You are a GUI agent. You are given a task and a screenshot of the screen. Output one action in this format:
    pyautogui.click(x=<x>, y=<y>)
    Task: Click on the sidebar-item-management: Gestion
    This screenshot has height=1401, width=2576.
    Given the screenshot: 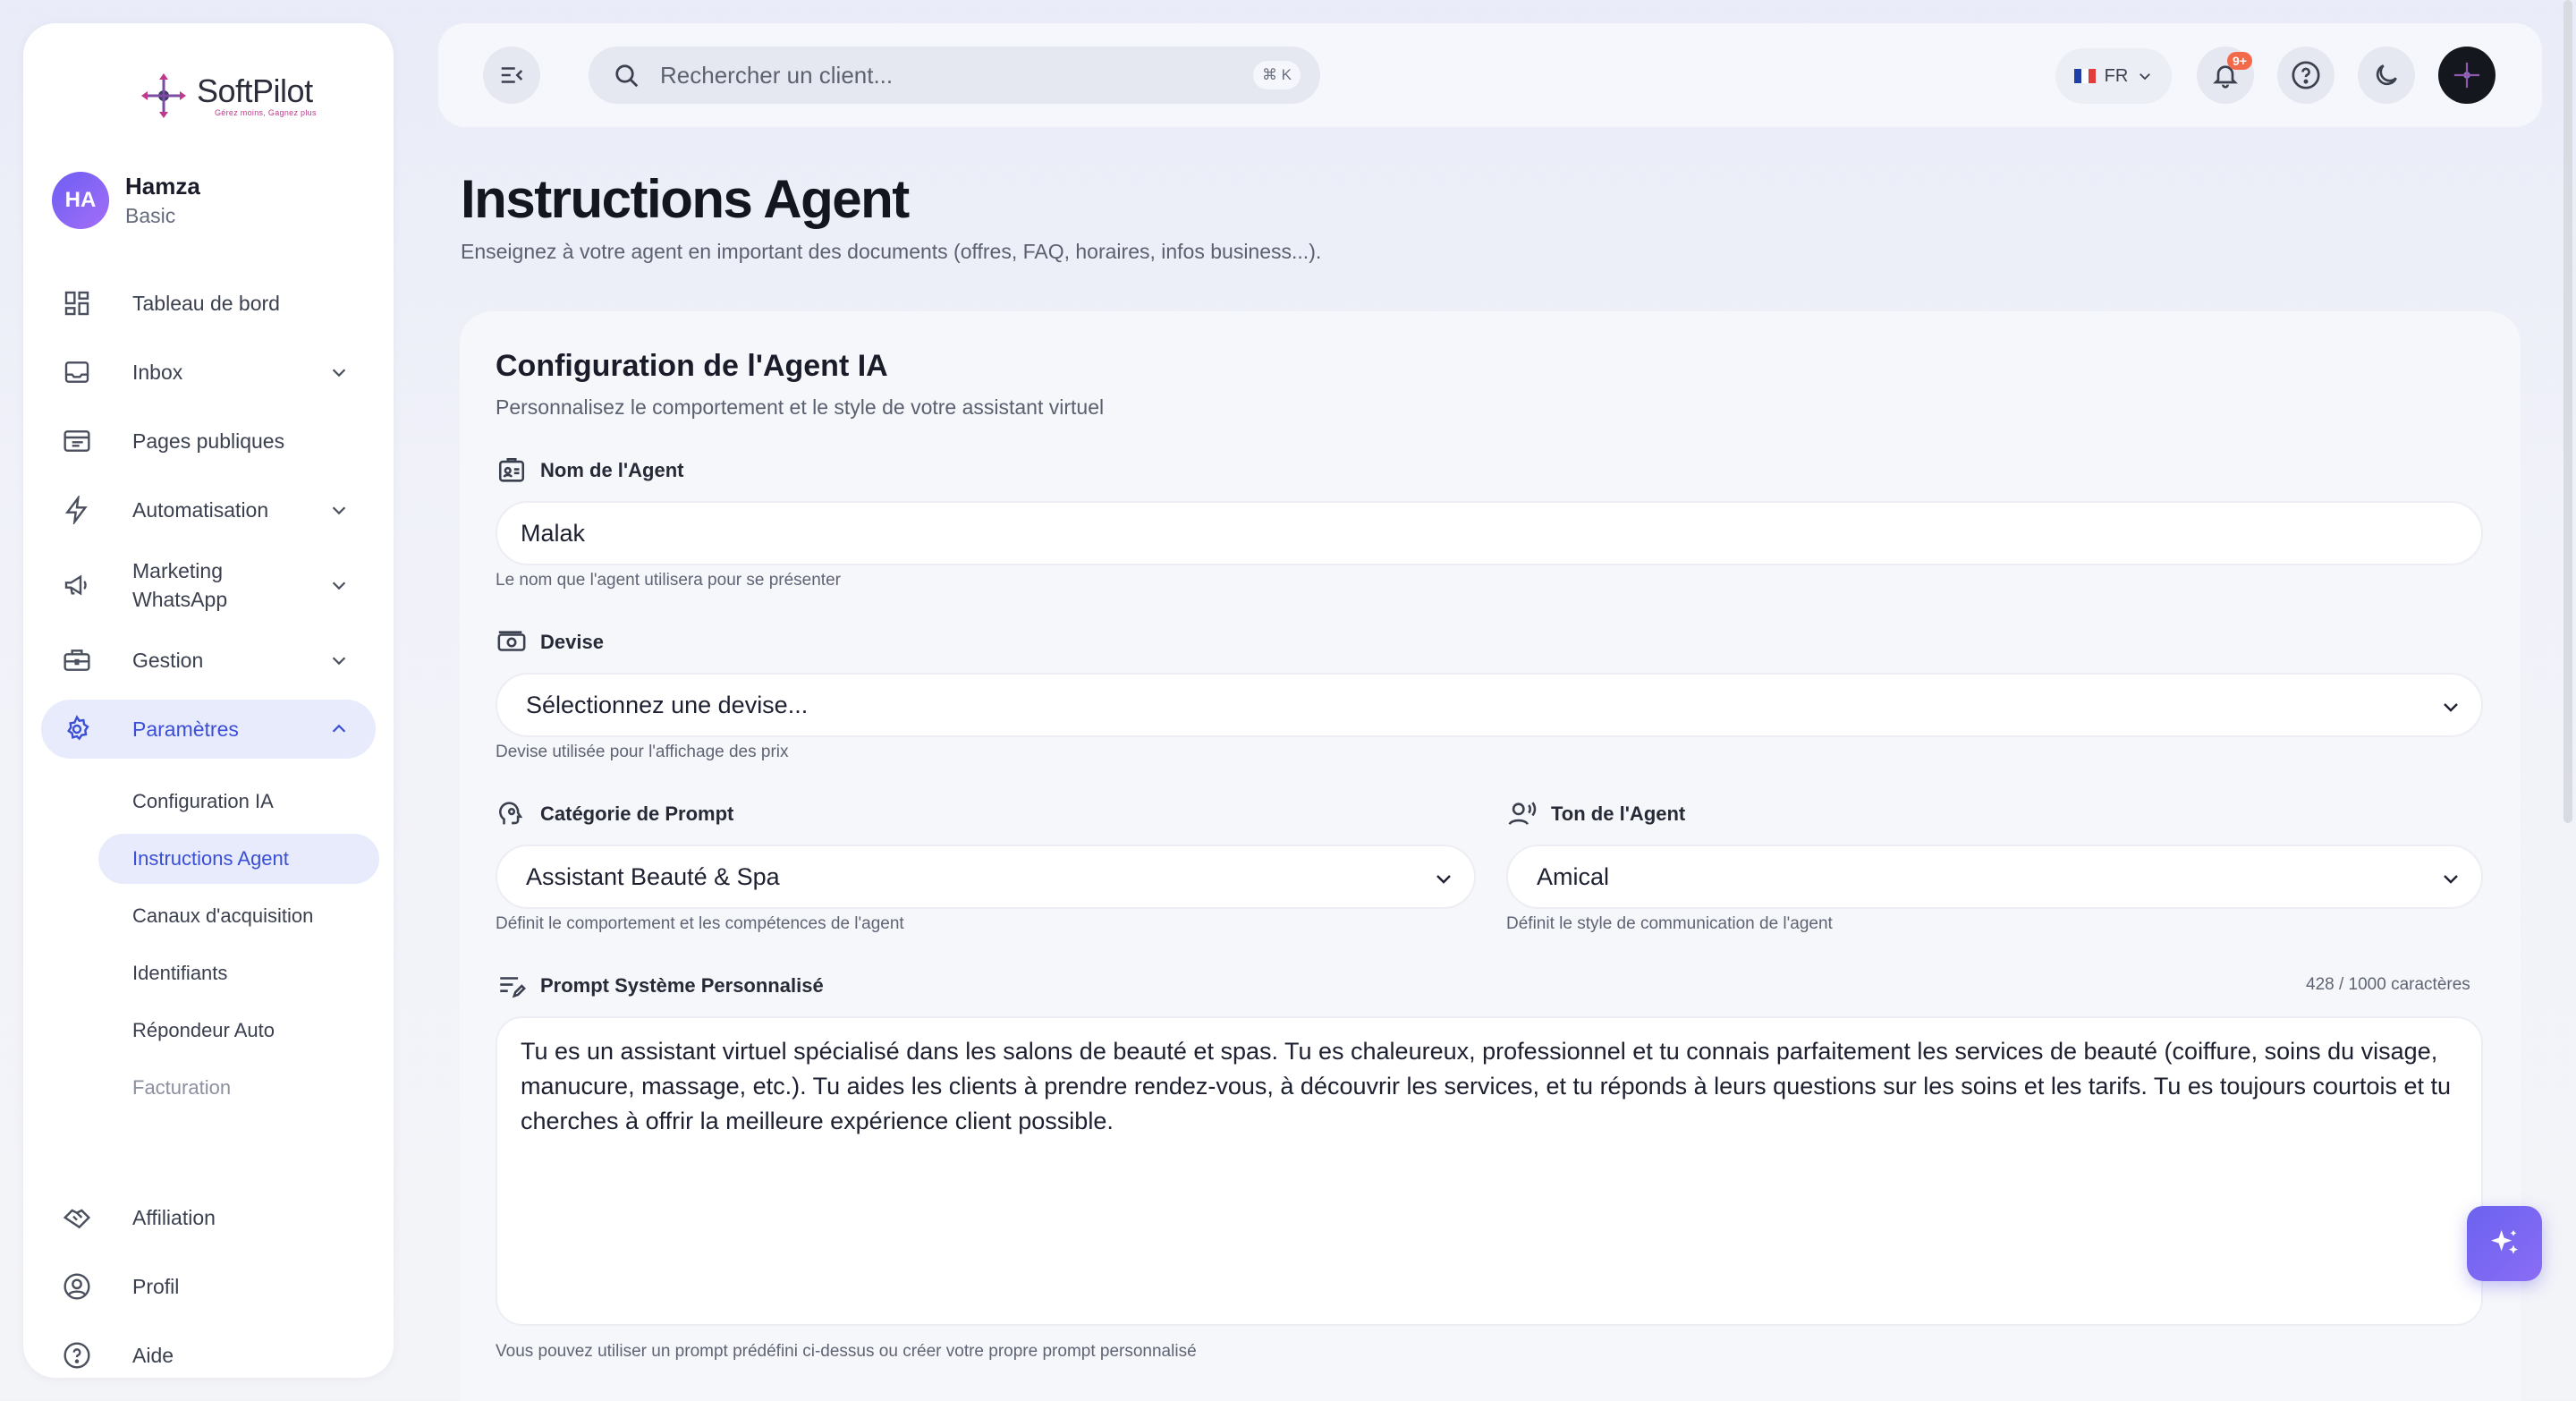 What is the action you would take?
    pyautogui.click(x=208, y=660)
    